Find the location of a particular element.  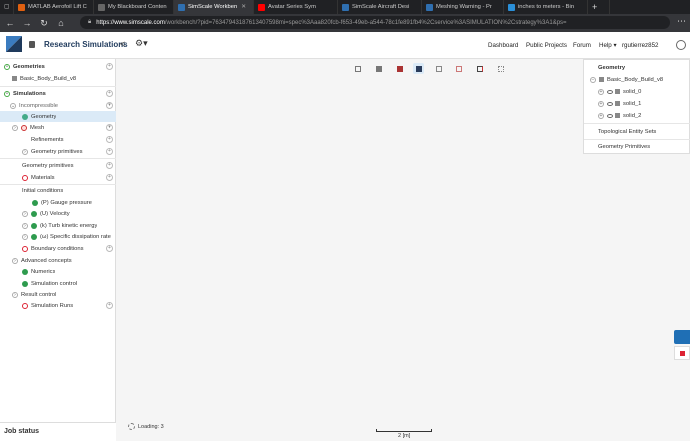

chat-button is located at coordinates (682, 337).